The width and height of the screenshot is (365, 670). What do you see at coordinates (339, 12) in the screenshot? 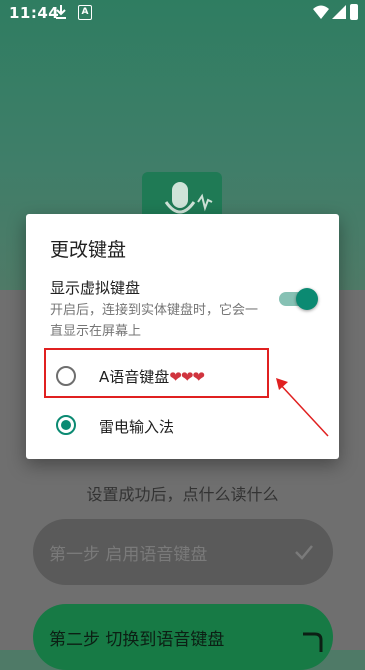
I see `signal-icon` at bounding box center [339, 12].